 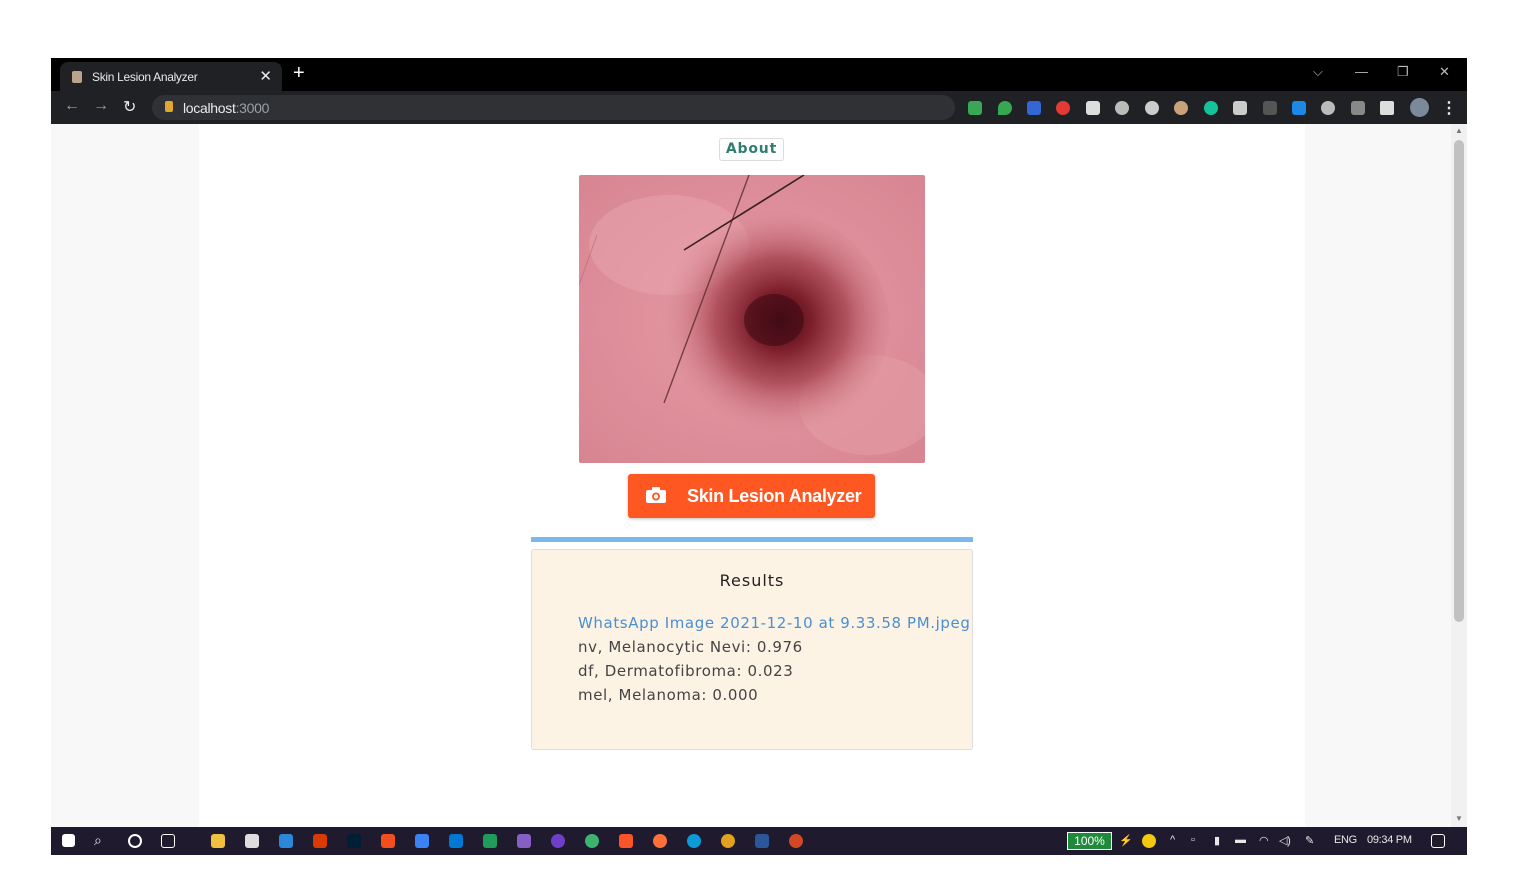 I want to click on figma-icon, so click(x=388, y=841).